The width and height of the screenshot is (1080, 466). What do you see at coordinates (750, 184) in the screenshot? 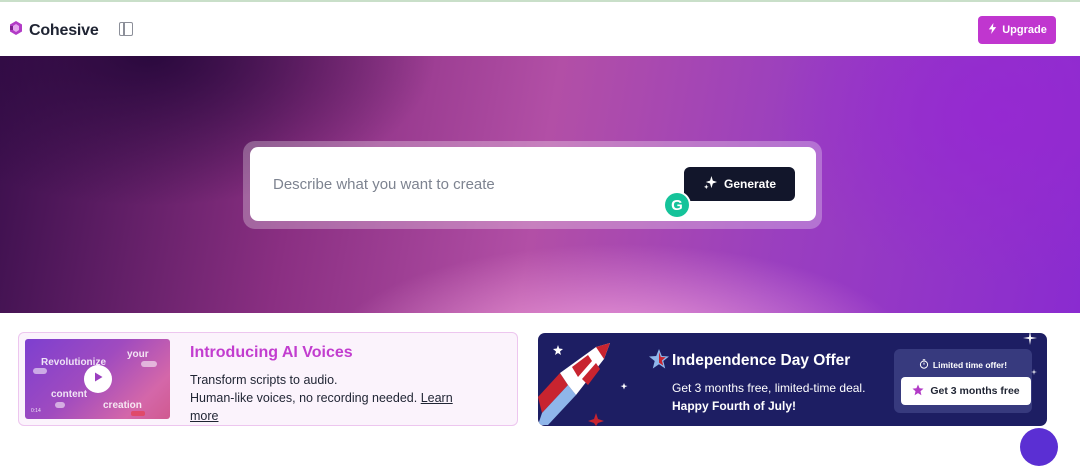
I see `generate-label: Generate` at bounding box center [750, 184].